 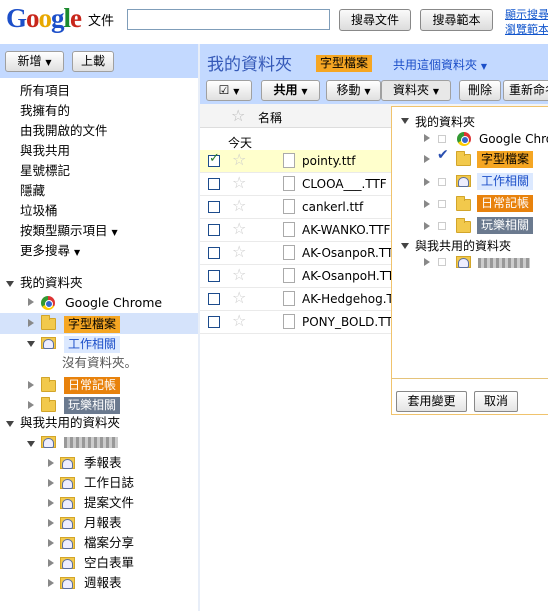 I want to click on folder-fonts: 字型檔案, so click(x=92, y=324).